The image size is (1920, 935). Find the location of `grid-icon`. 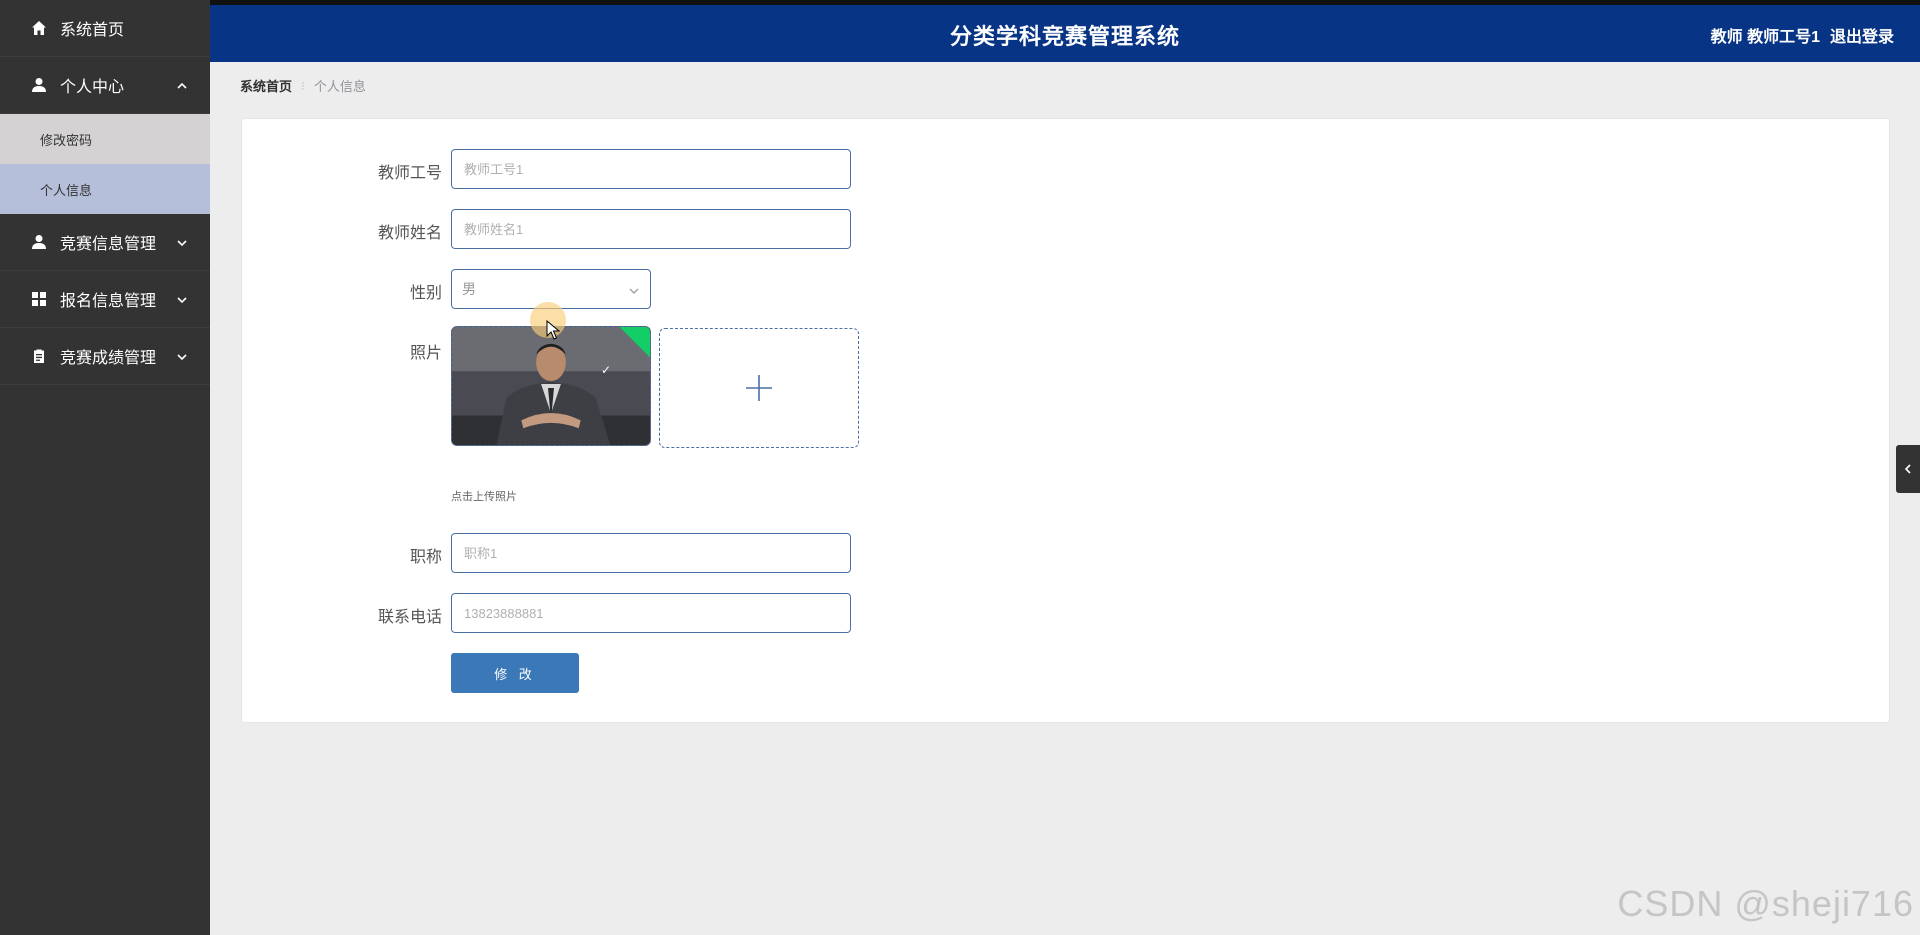

grid-icon is located at coordinates (39, 299).